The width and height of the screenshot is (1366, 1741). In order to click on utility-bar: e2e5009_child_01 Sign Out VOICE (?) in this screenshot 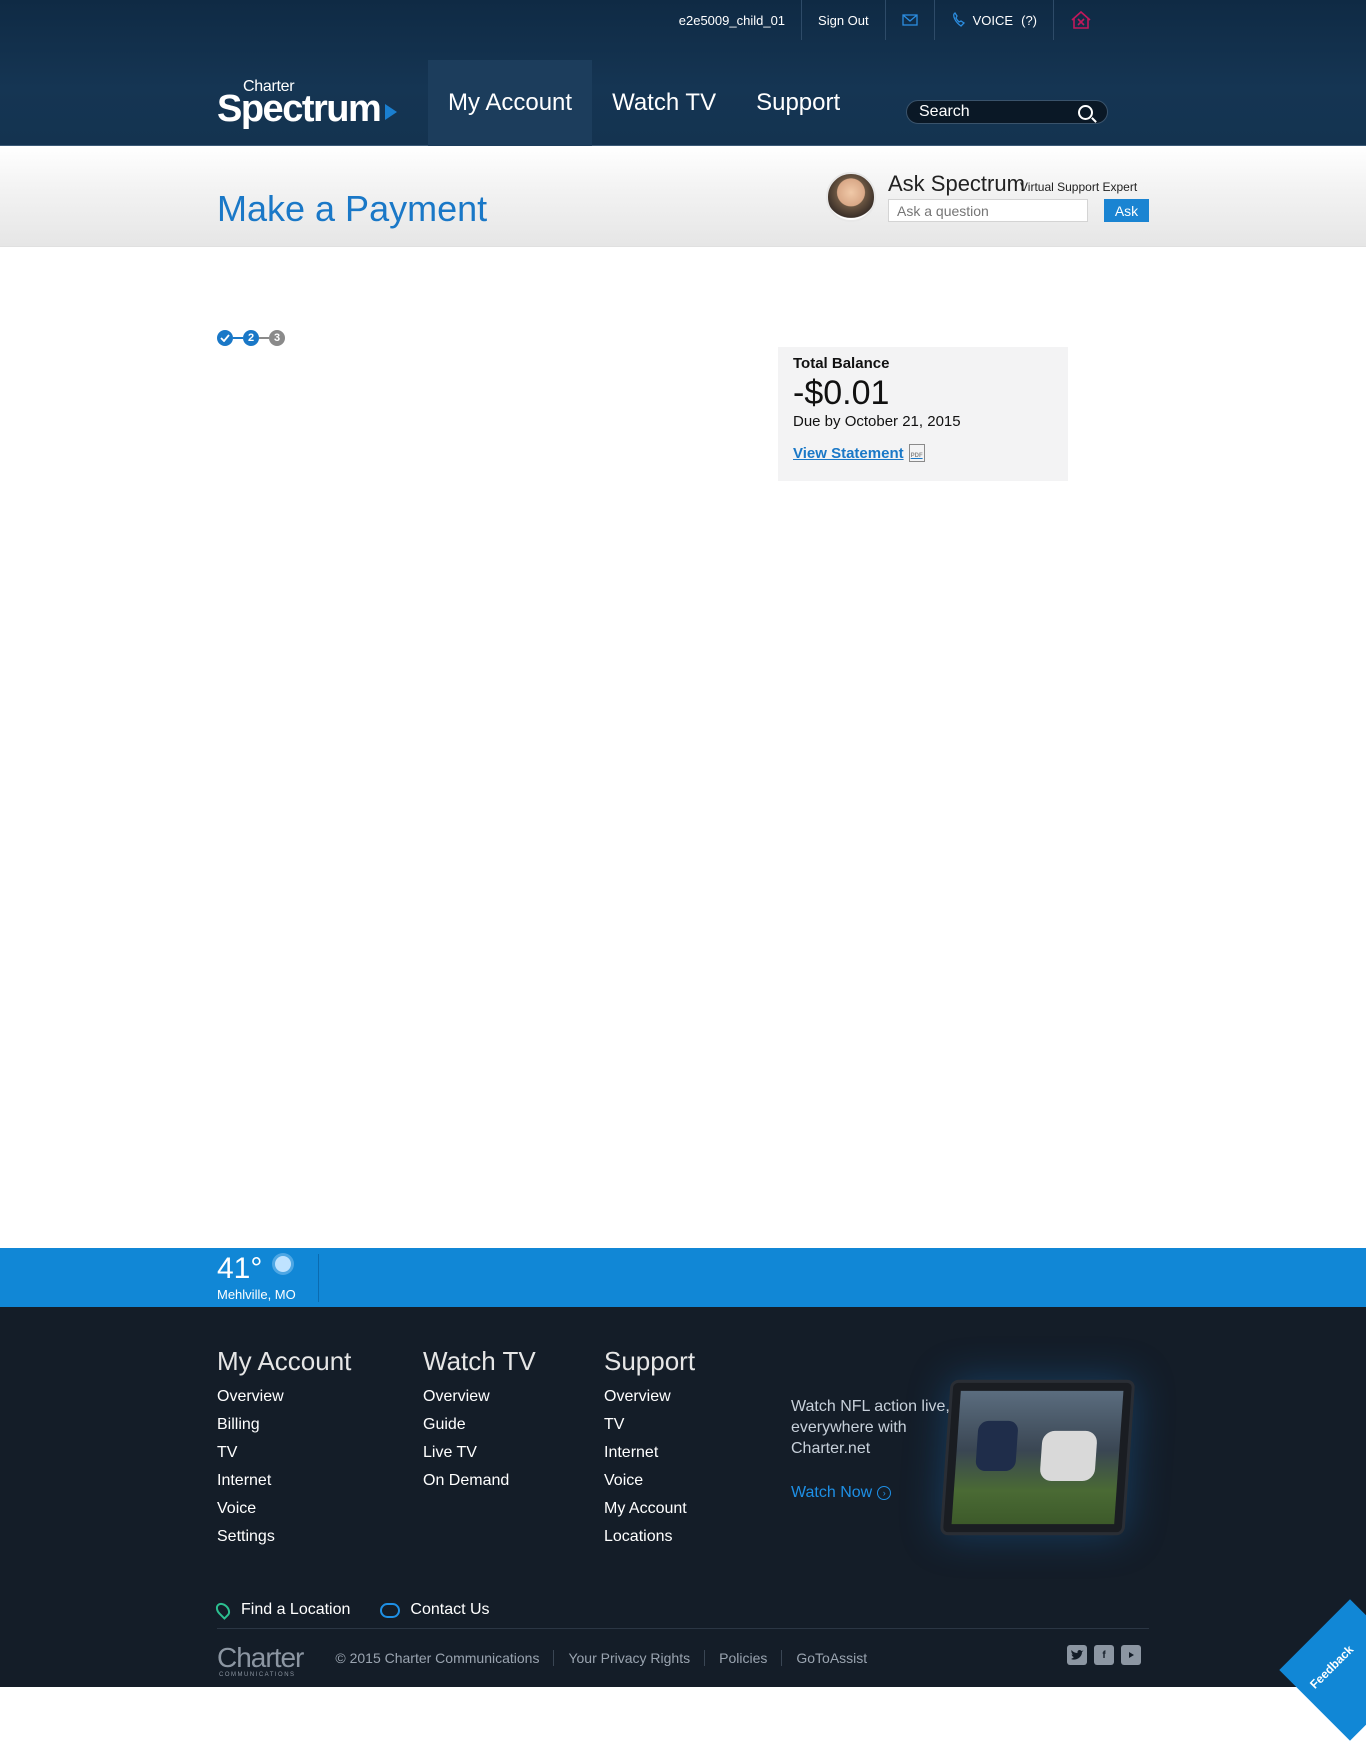, I will do `click(885, 20)`.